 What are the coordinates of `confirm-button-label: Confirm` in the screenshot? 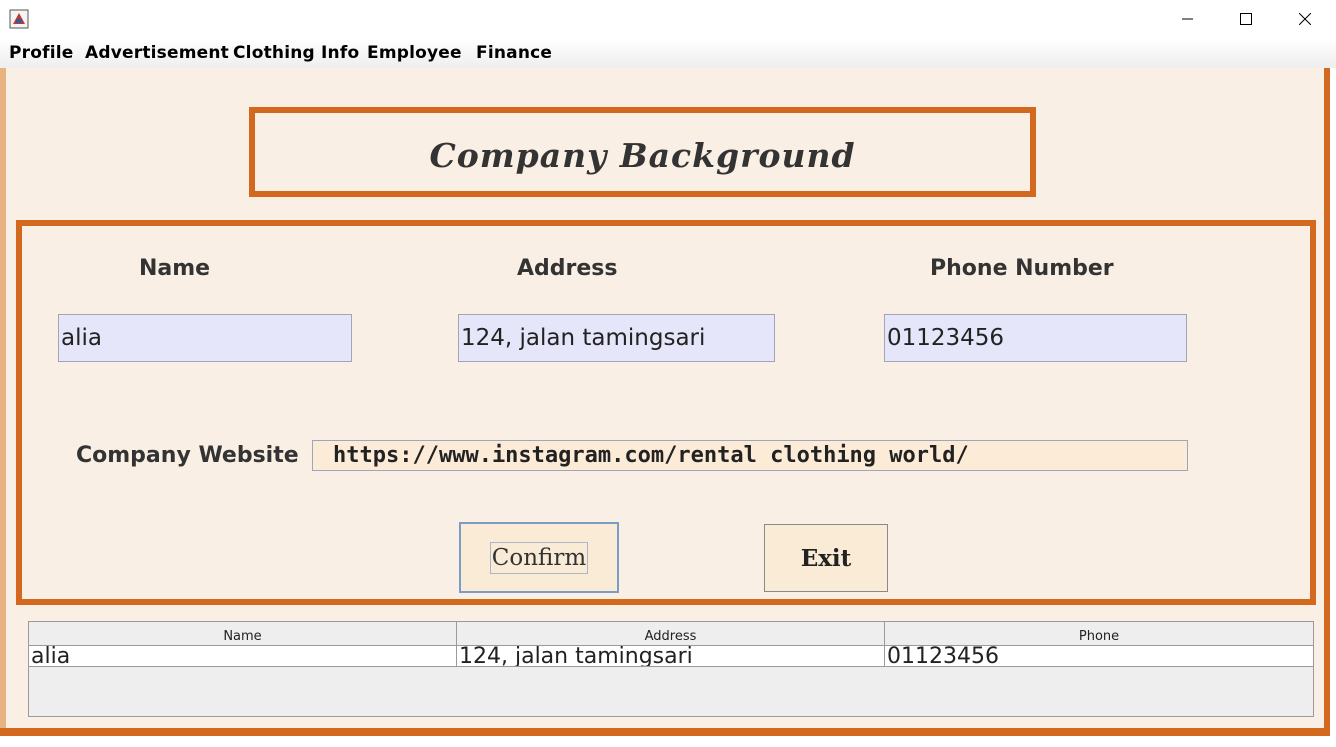 It's located at (539, 557).